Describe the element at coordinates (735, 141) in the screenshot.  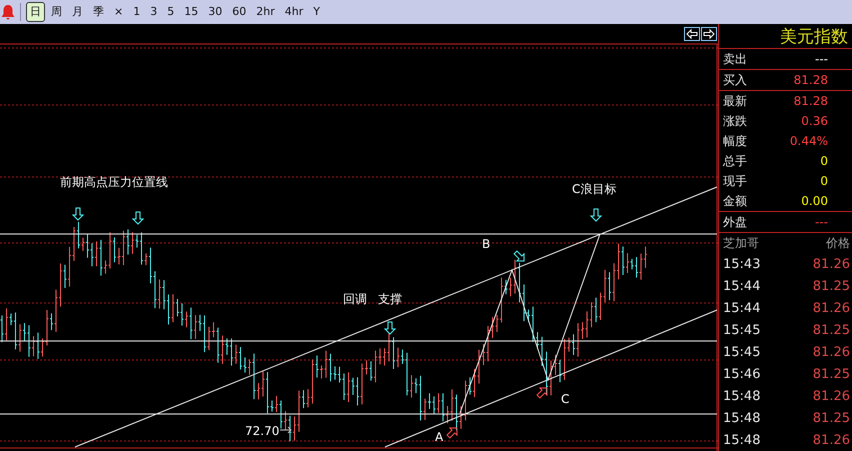
I see `quote-label: 幅度` at that location.